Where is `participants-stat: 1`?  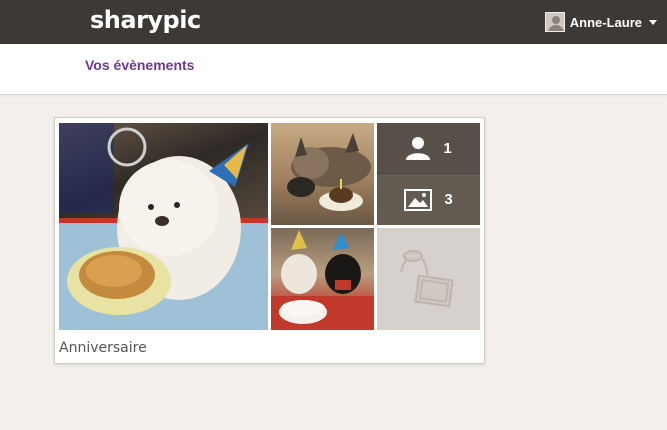
participants-stat: 1 is located at coordinates (428, 148).